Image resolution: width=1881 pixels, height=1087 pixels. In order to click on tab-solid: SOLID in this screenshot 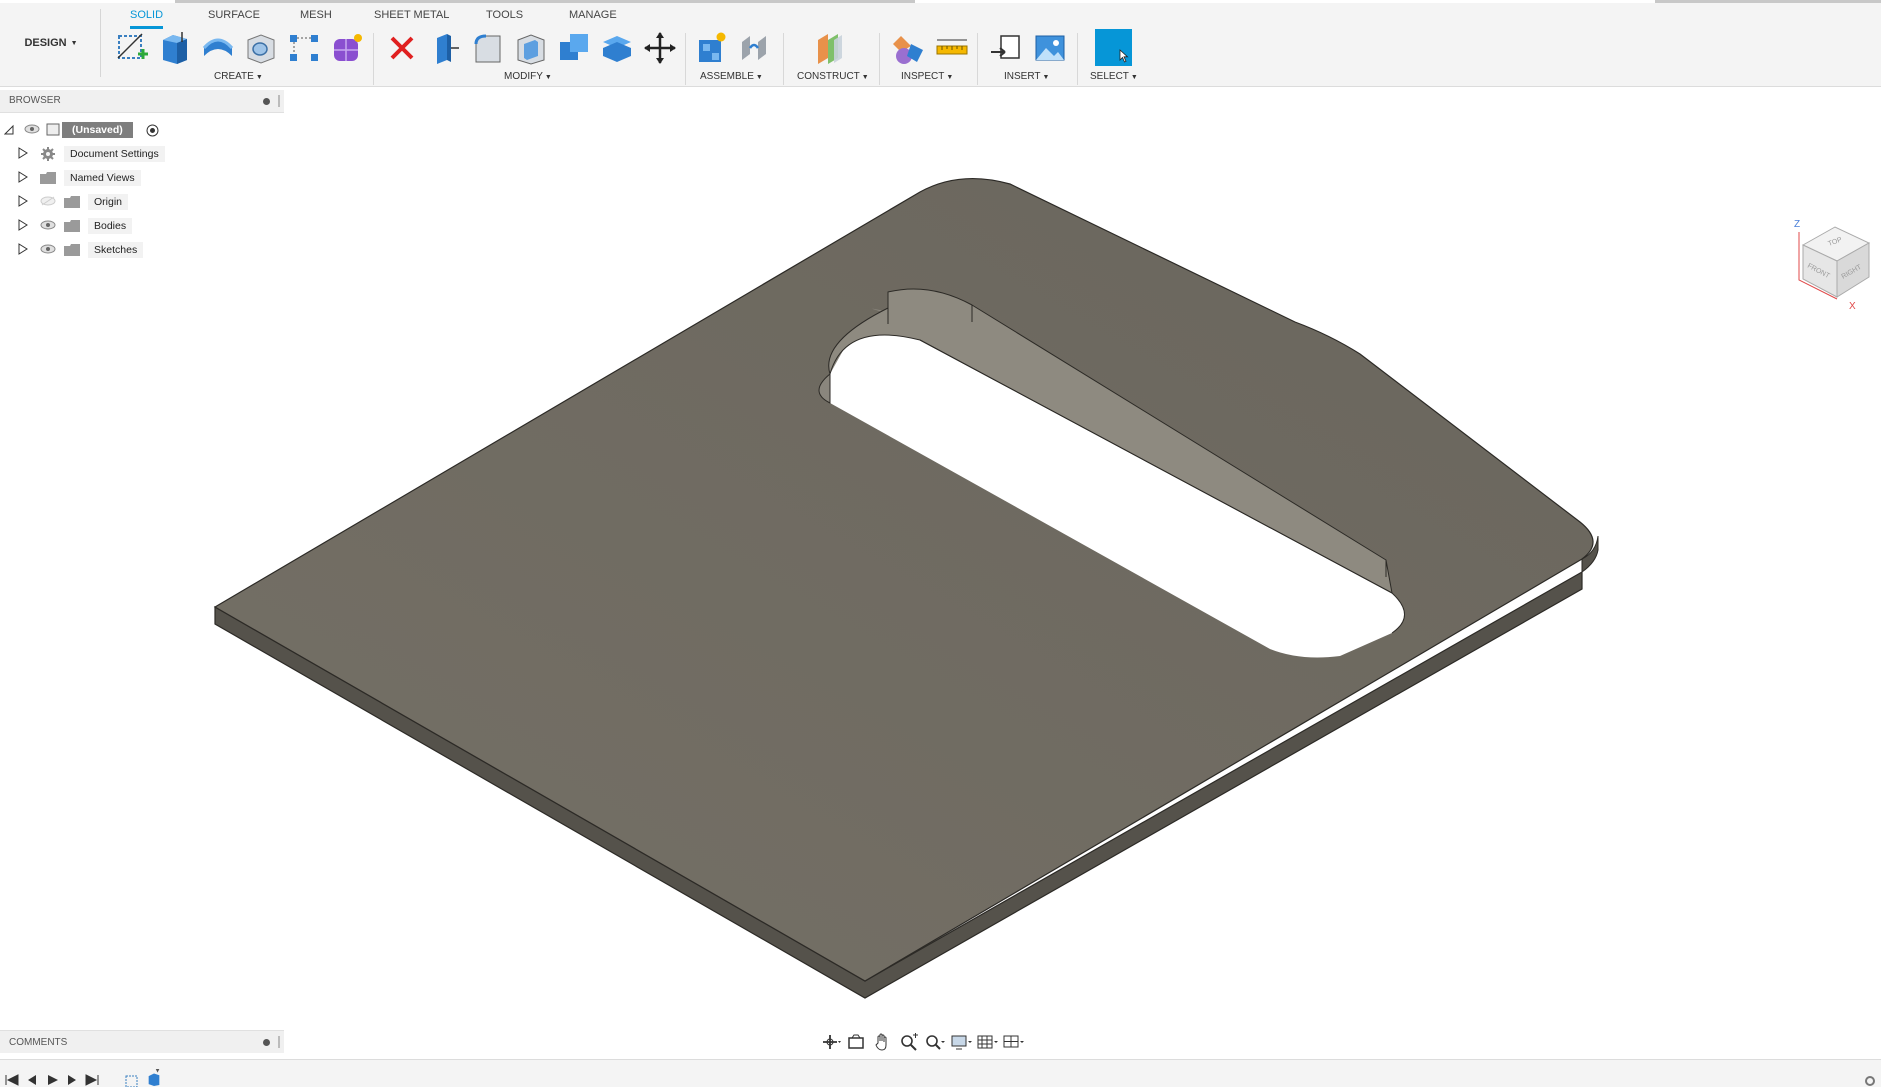, I will do `click(147, 19)`.